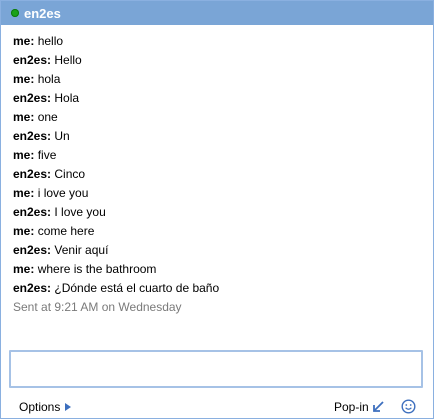 The height and width of the screenshot is (419, 434). I want to click on chat-message: me: where is the bathroom, so click(218, 271).